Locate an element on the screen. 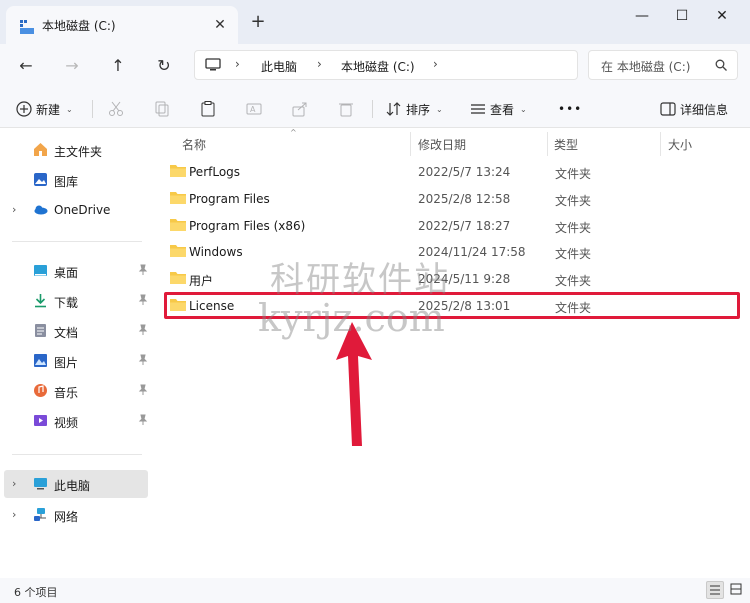  sort-ascending-icon: ^ is located at coordinates (293, 132).